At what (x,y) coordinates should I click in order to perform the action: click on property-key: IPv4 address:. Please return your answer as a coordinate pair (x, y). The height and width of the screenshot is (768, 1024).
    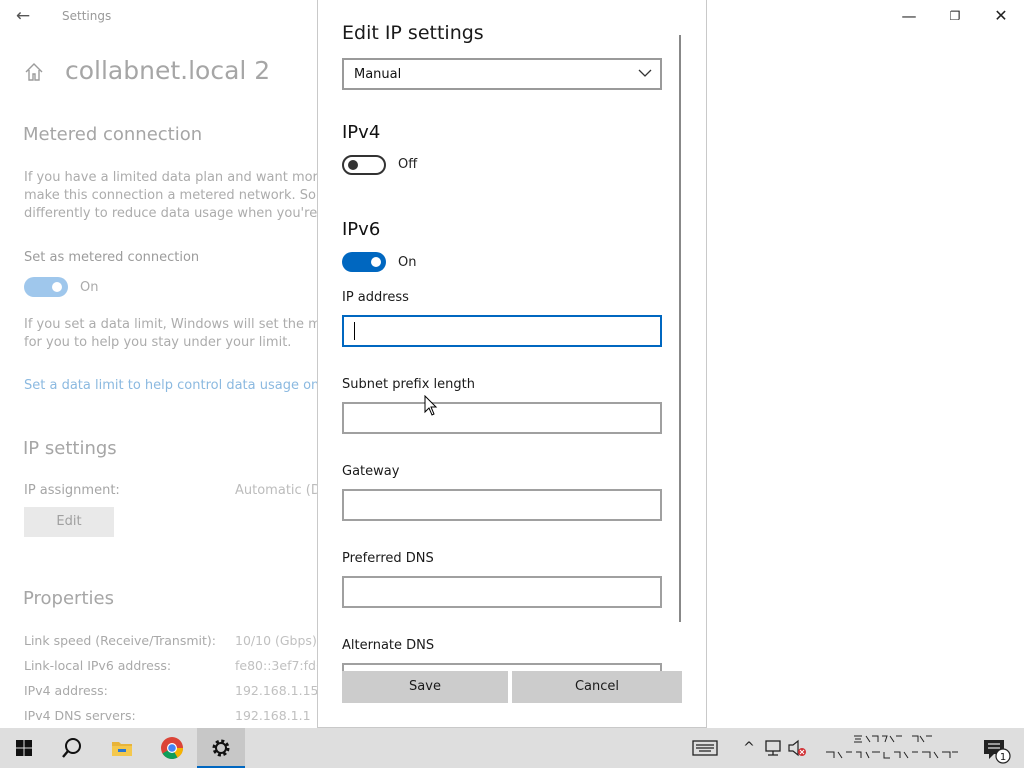
    Looking at the image, I should click on (66, 690).